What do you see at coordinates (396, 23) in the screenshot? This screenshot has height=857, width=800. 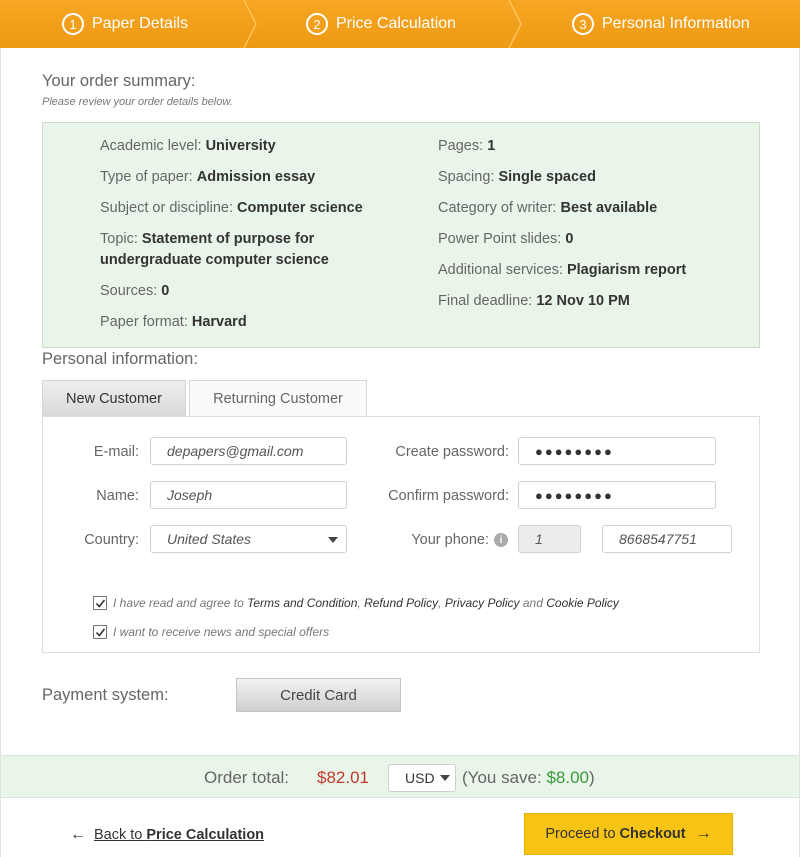 I see `step-label: Price Calculation` at bounding box center [396, 23].